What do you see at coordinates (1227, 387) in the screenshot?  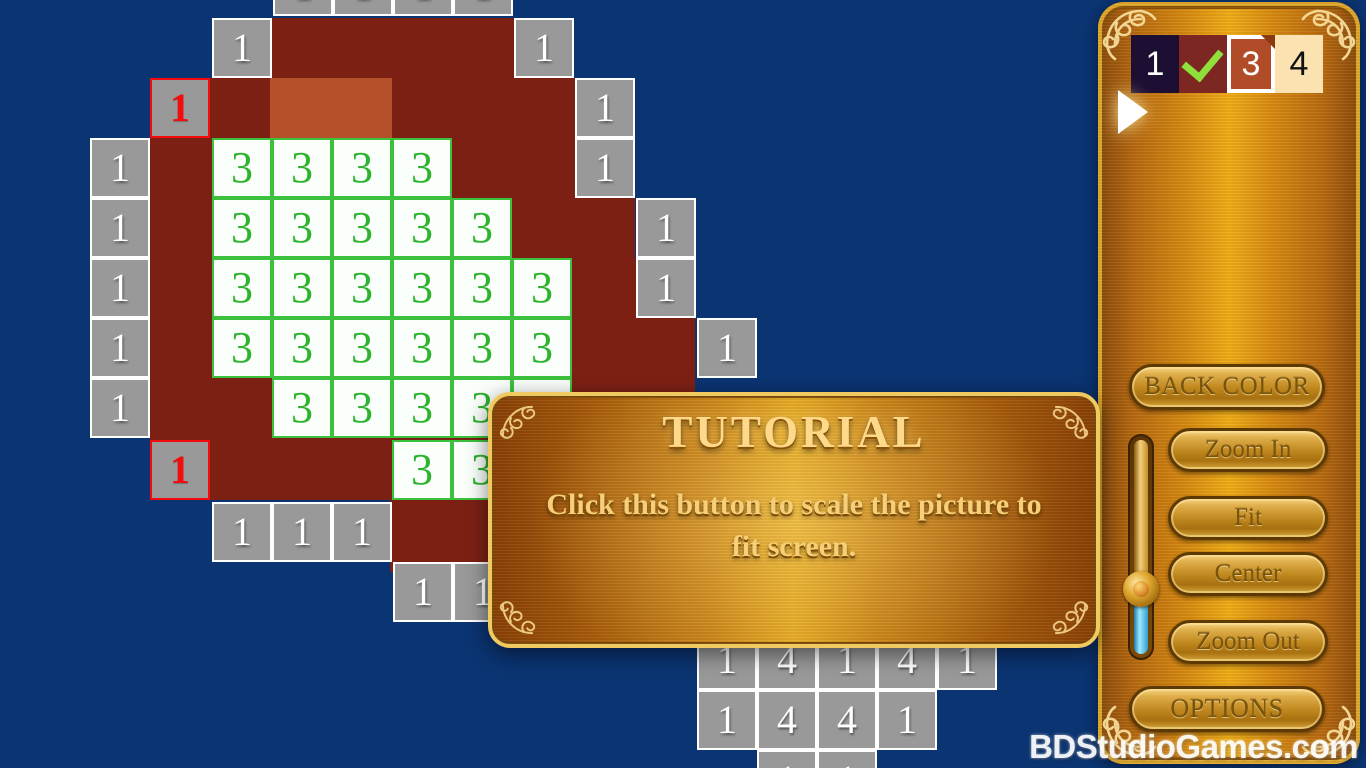 I see `back-color-button: BACK COLOR` at bounding box center [1227, 387].